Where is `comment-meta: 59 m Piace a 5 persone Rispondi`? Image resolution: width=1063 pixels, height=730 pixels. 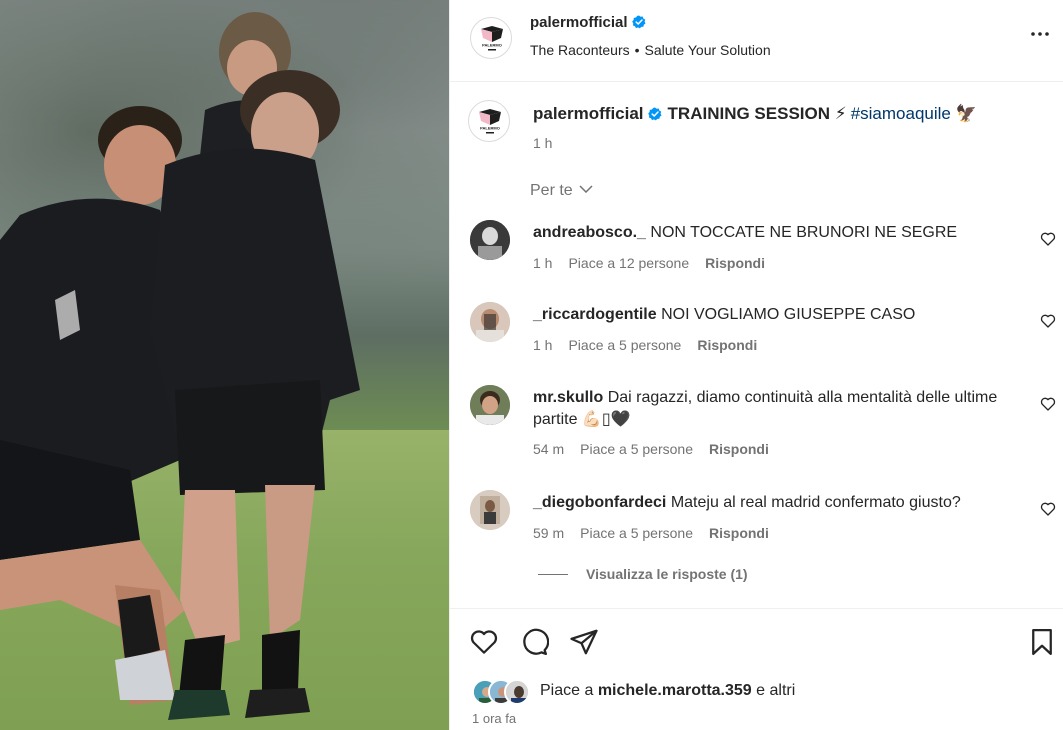 comment-meta: 59 m Piace a 5 persone Rispondi is located at coordinates (659, 533).